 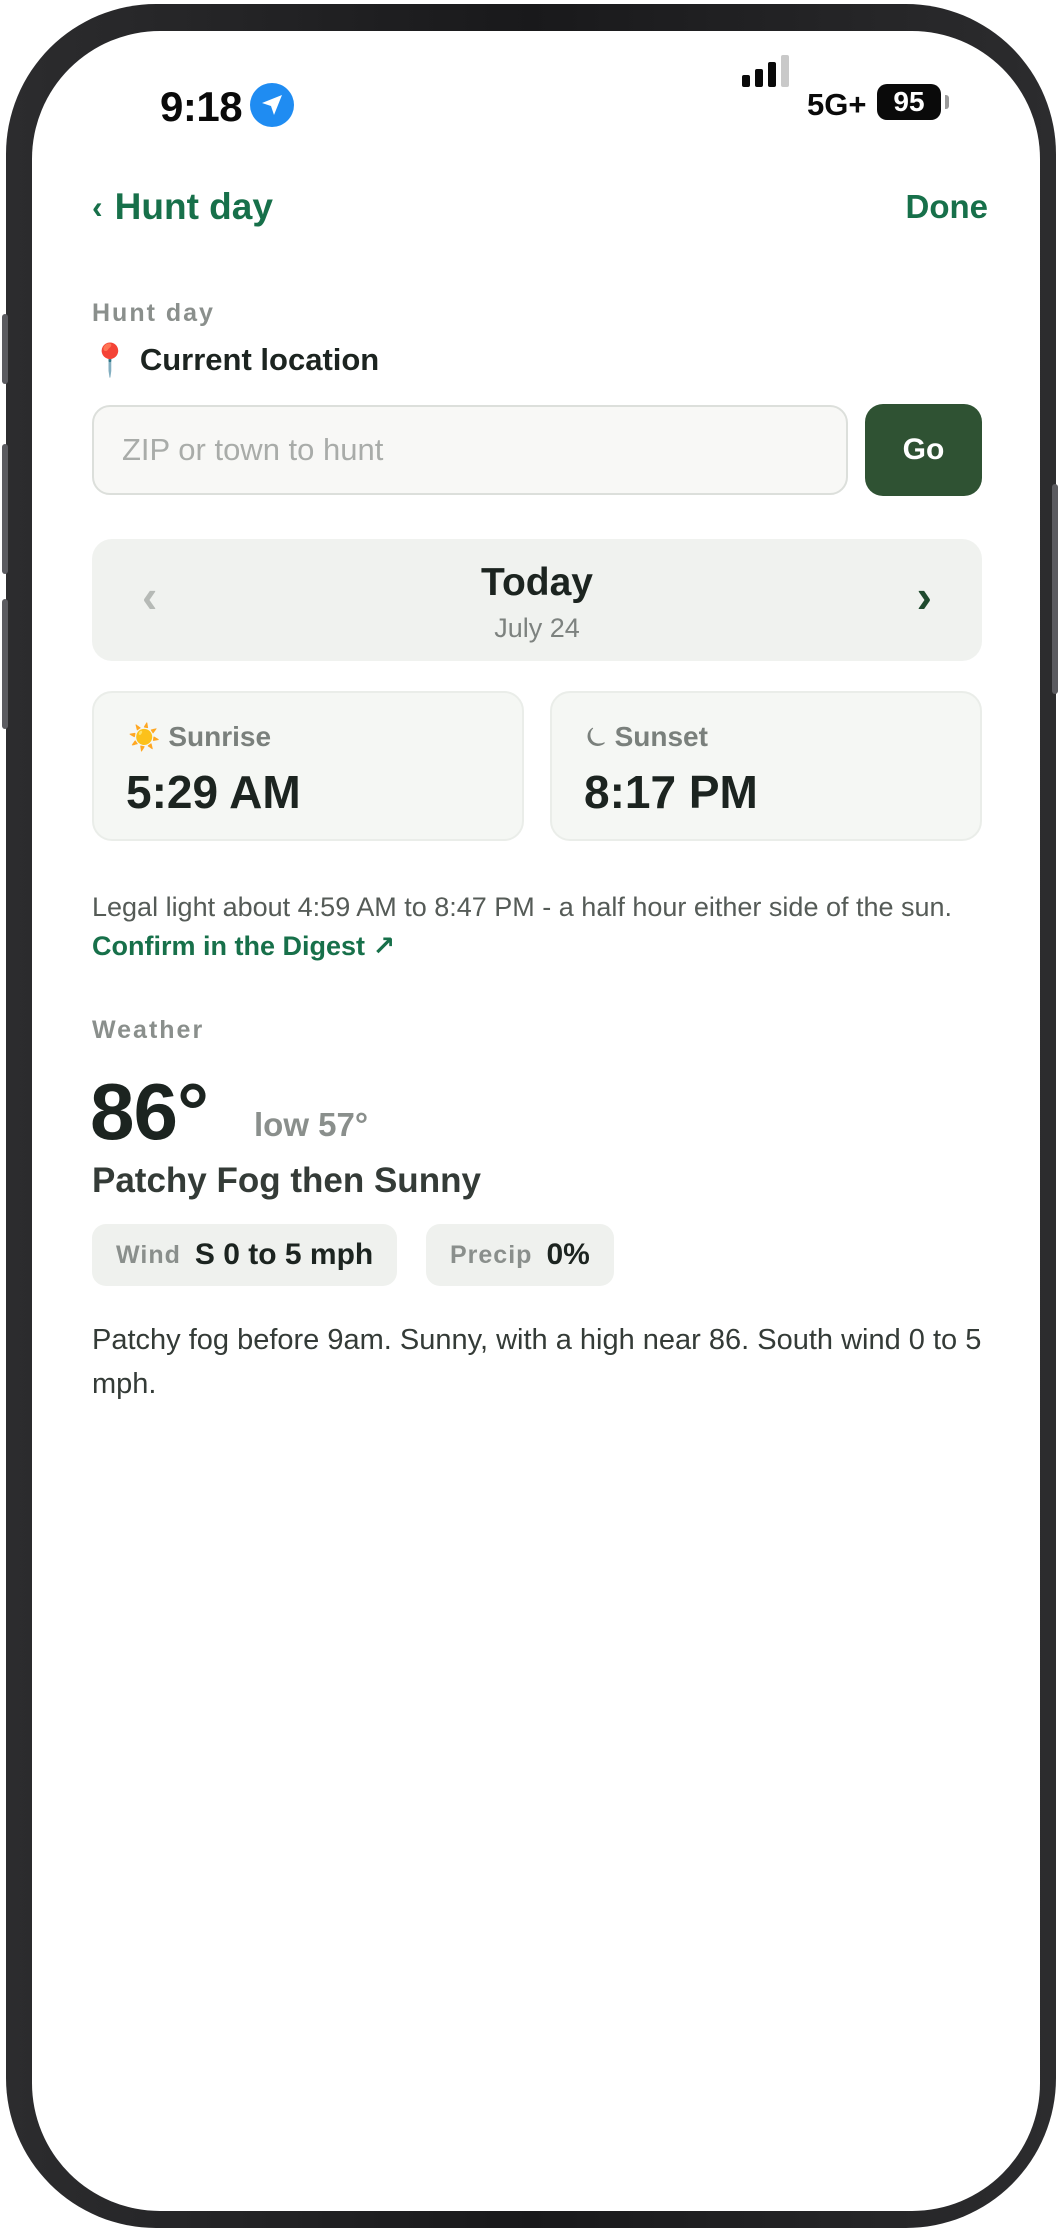 What do you see at coordinates (110, 360) in the screenshot?
I see `pin-icon: 📍` at bounding box center [110, 360].